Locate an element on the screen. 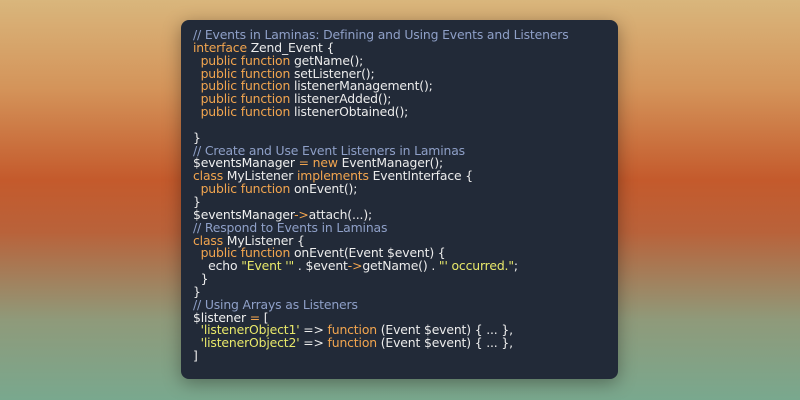 The image size is (800, 400). code-line: public function listenerObtained(); is located at coordinates (405, 112).